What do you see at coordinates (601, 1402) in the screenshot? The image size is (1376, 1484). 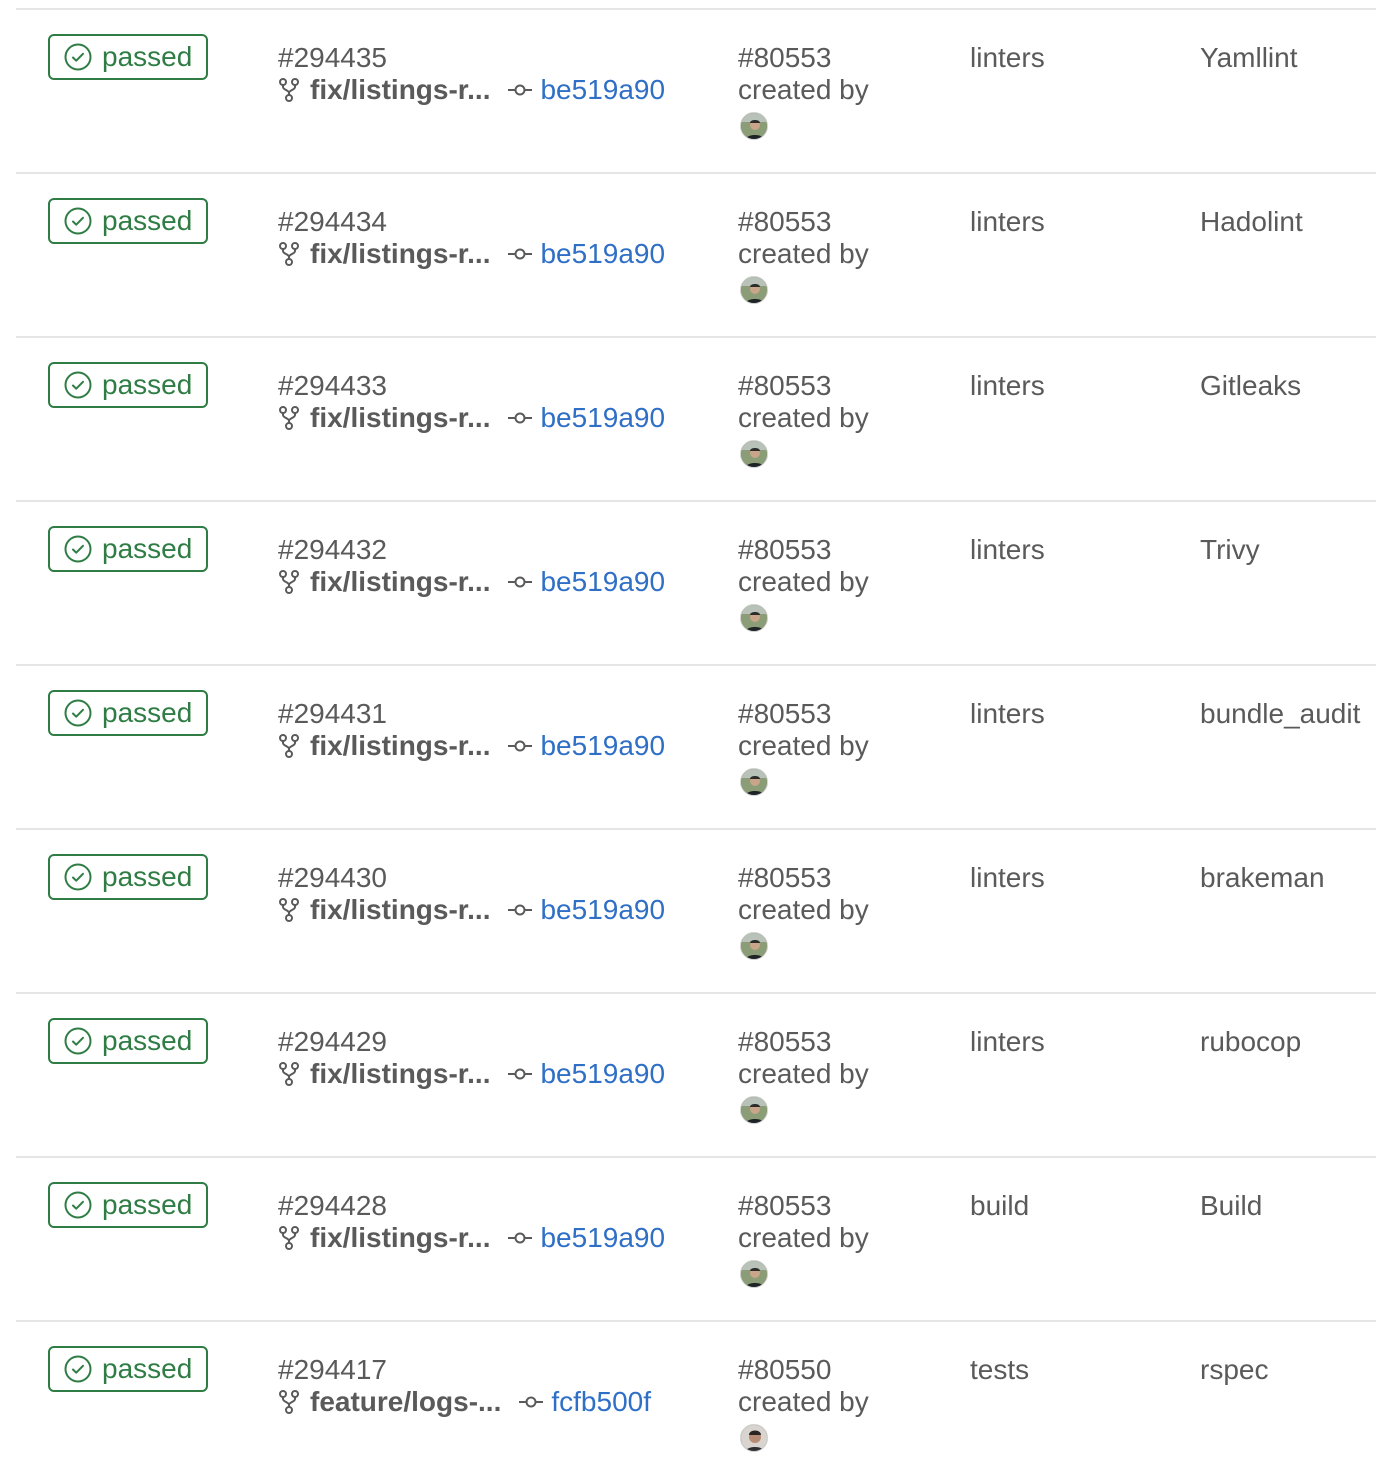 I see `commit-link: fcfb500f` at bounding box center [601, 1402].